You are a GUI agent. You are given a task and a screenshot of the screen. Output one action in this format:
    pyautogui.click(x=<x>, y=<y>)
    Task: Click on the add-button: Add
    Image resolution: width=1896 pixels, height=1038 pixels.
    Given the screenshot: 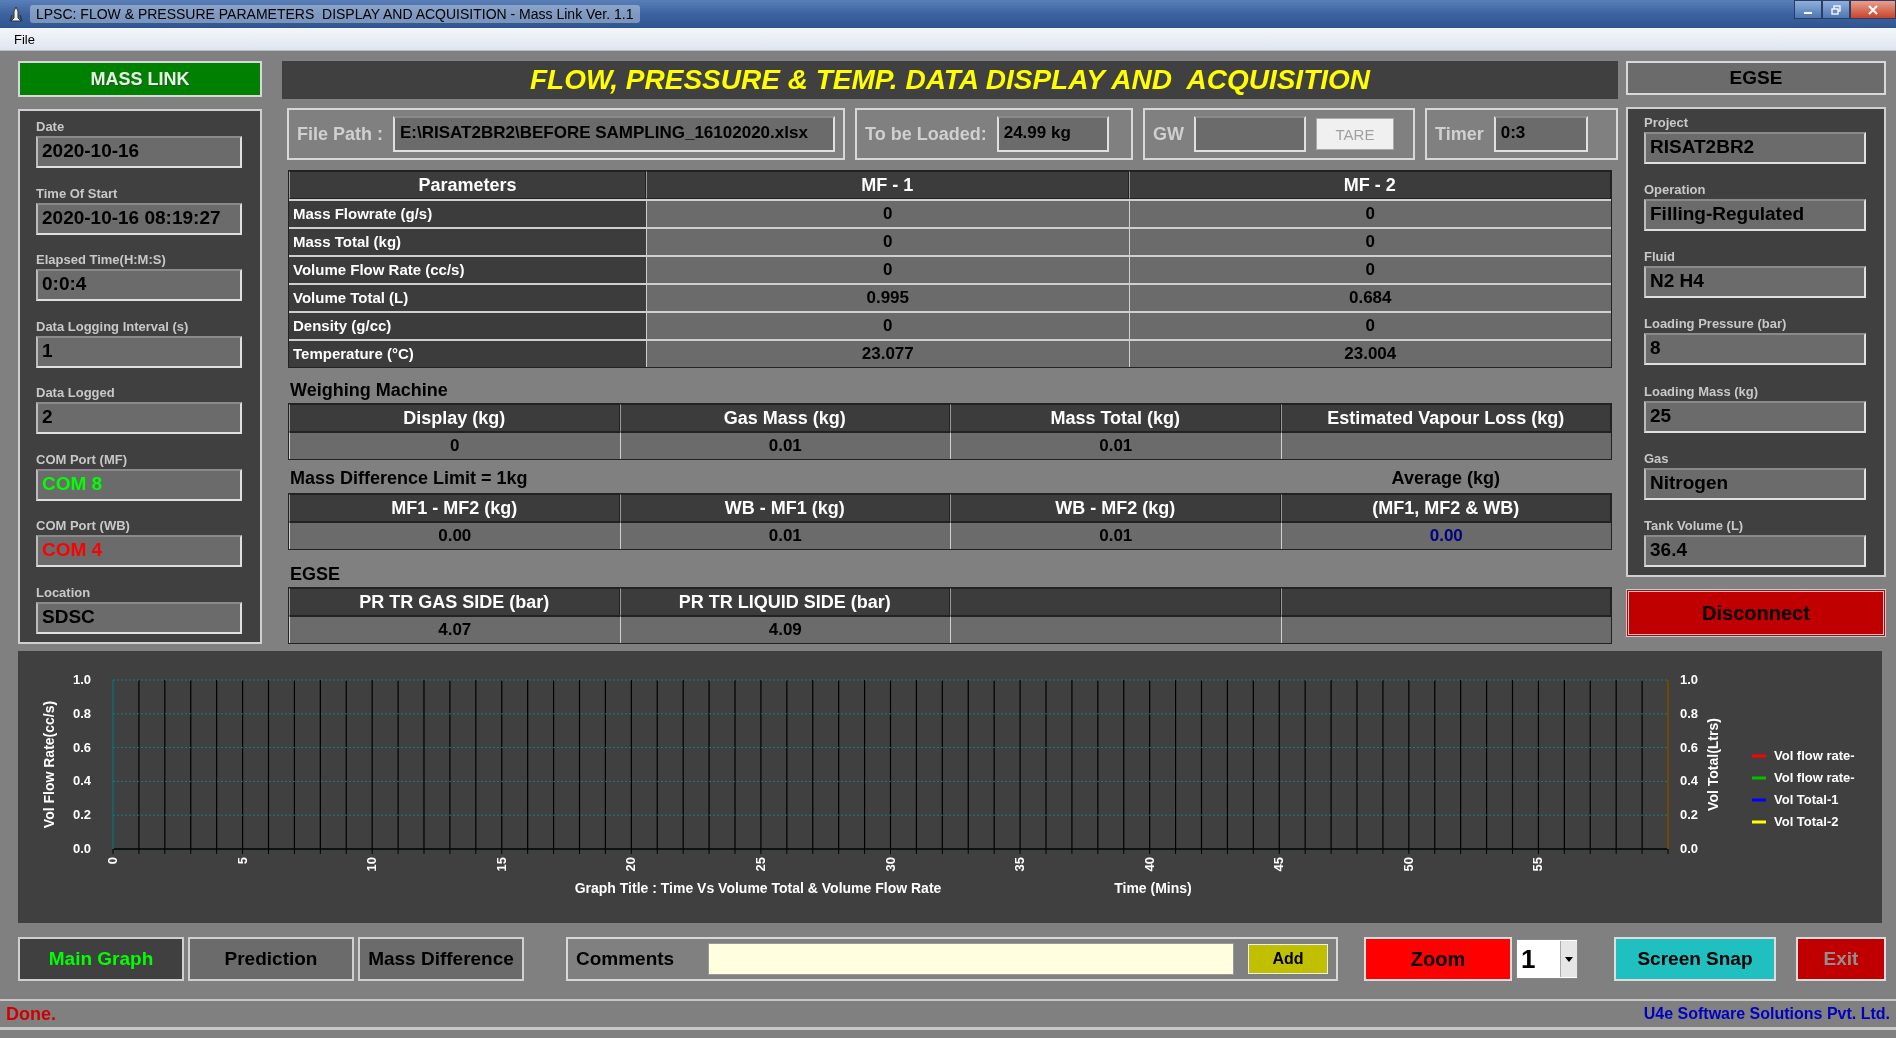 What is the action you would take?
    pyautogui.click(x=1288, y=959)
    